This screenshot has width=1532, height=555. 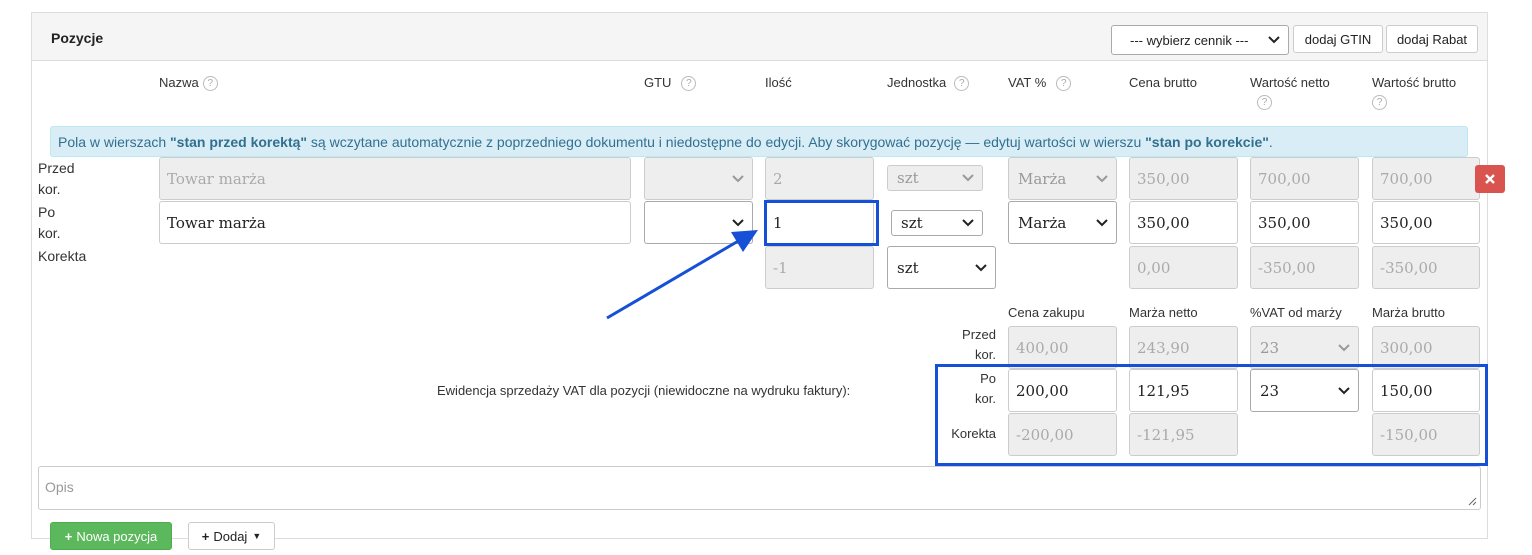 I want to click on panel-title: Pozycje, so click(x=77, y=38).